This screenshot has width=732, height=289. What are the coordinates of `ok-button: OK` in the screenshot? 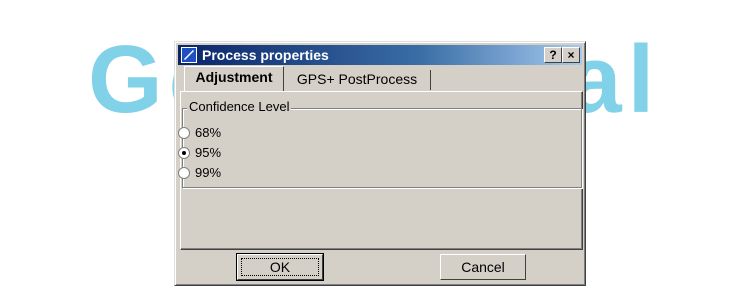 It's located at (280, 267).